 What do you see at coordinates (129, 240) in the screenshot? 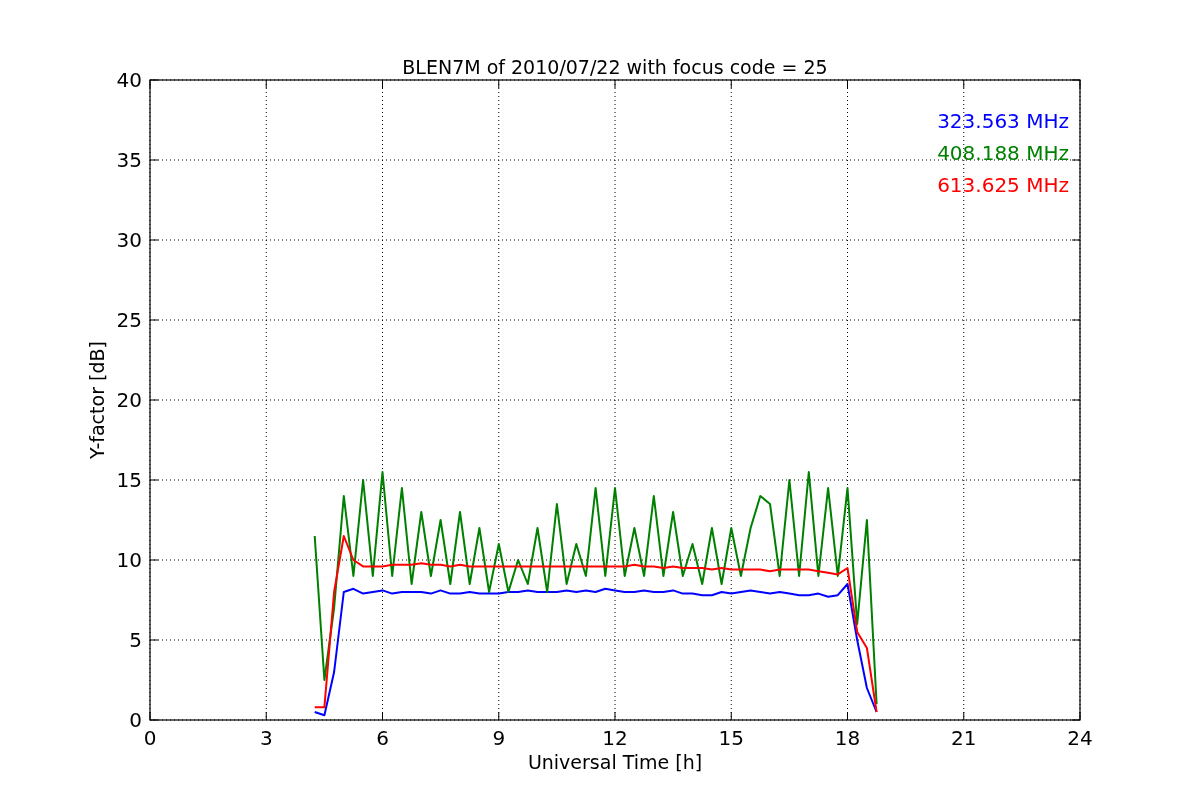
I see `y-tick-label: 30` at bounding box center [129, 240].